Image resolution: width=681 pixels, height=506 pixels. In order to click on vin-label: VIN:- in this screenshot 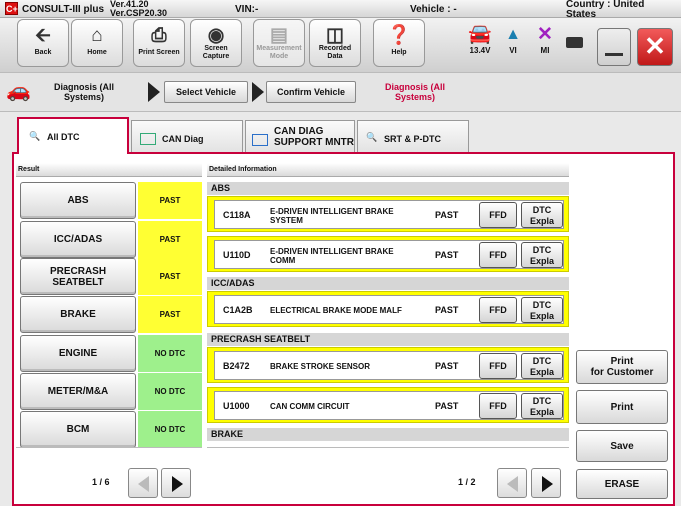, I will do `click(247, 9)`.